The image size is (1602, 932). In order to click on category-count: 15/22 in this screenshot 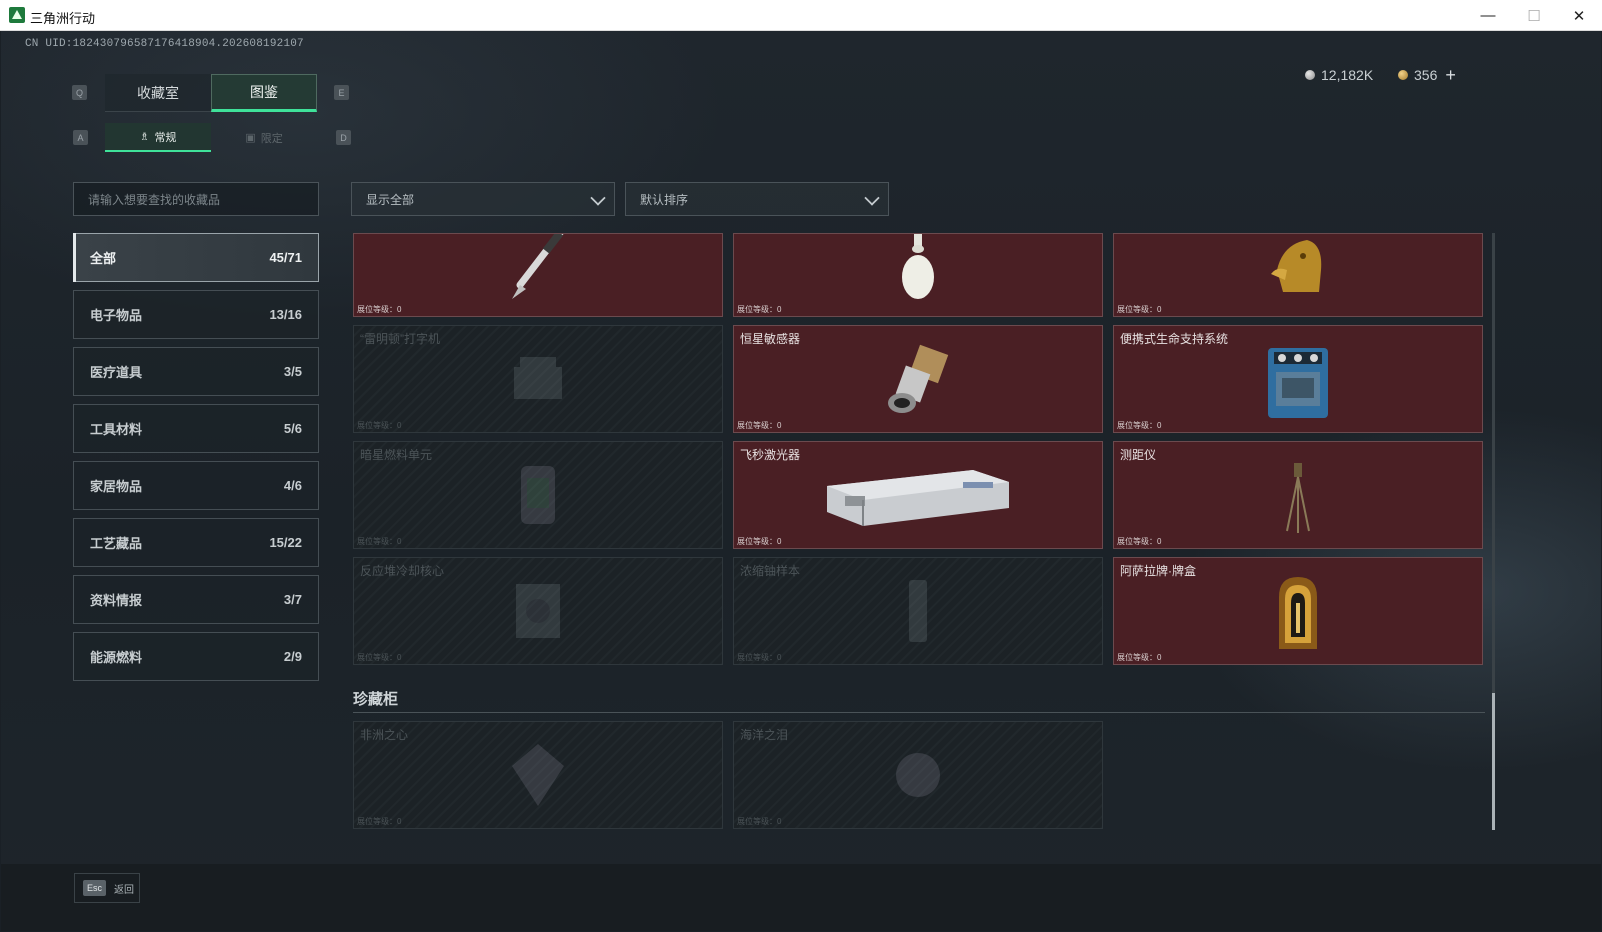, I will do `click(285, 542)`.